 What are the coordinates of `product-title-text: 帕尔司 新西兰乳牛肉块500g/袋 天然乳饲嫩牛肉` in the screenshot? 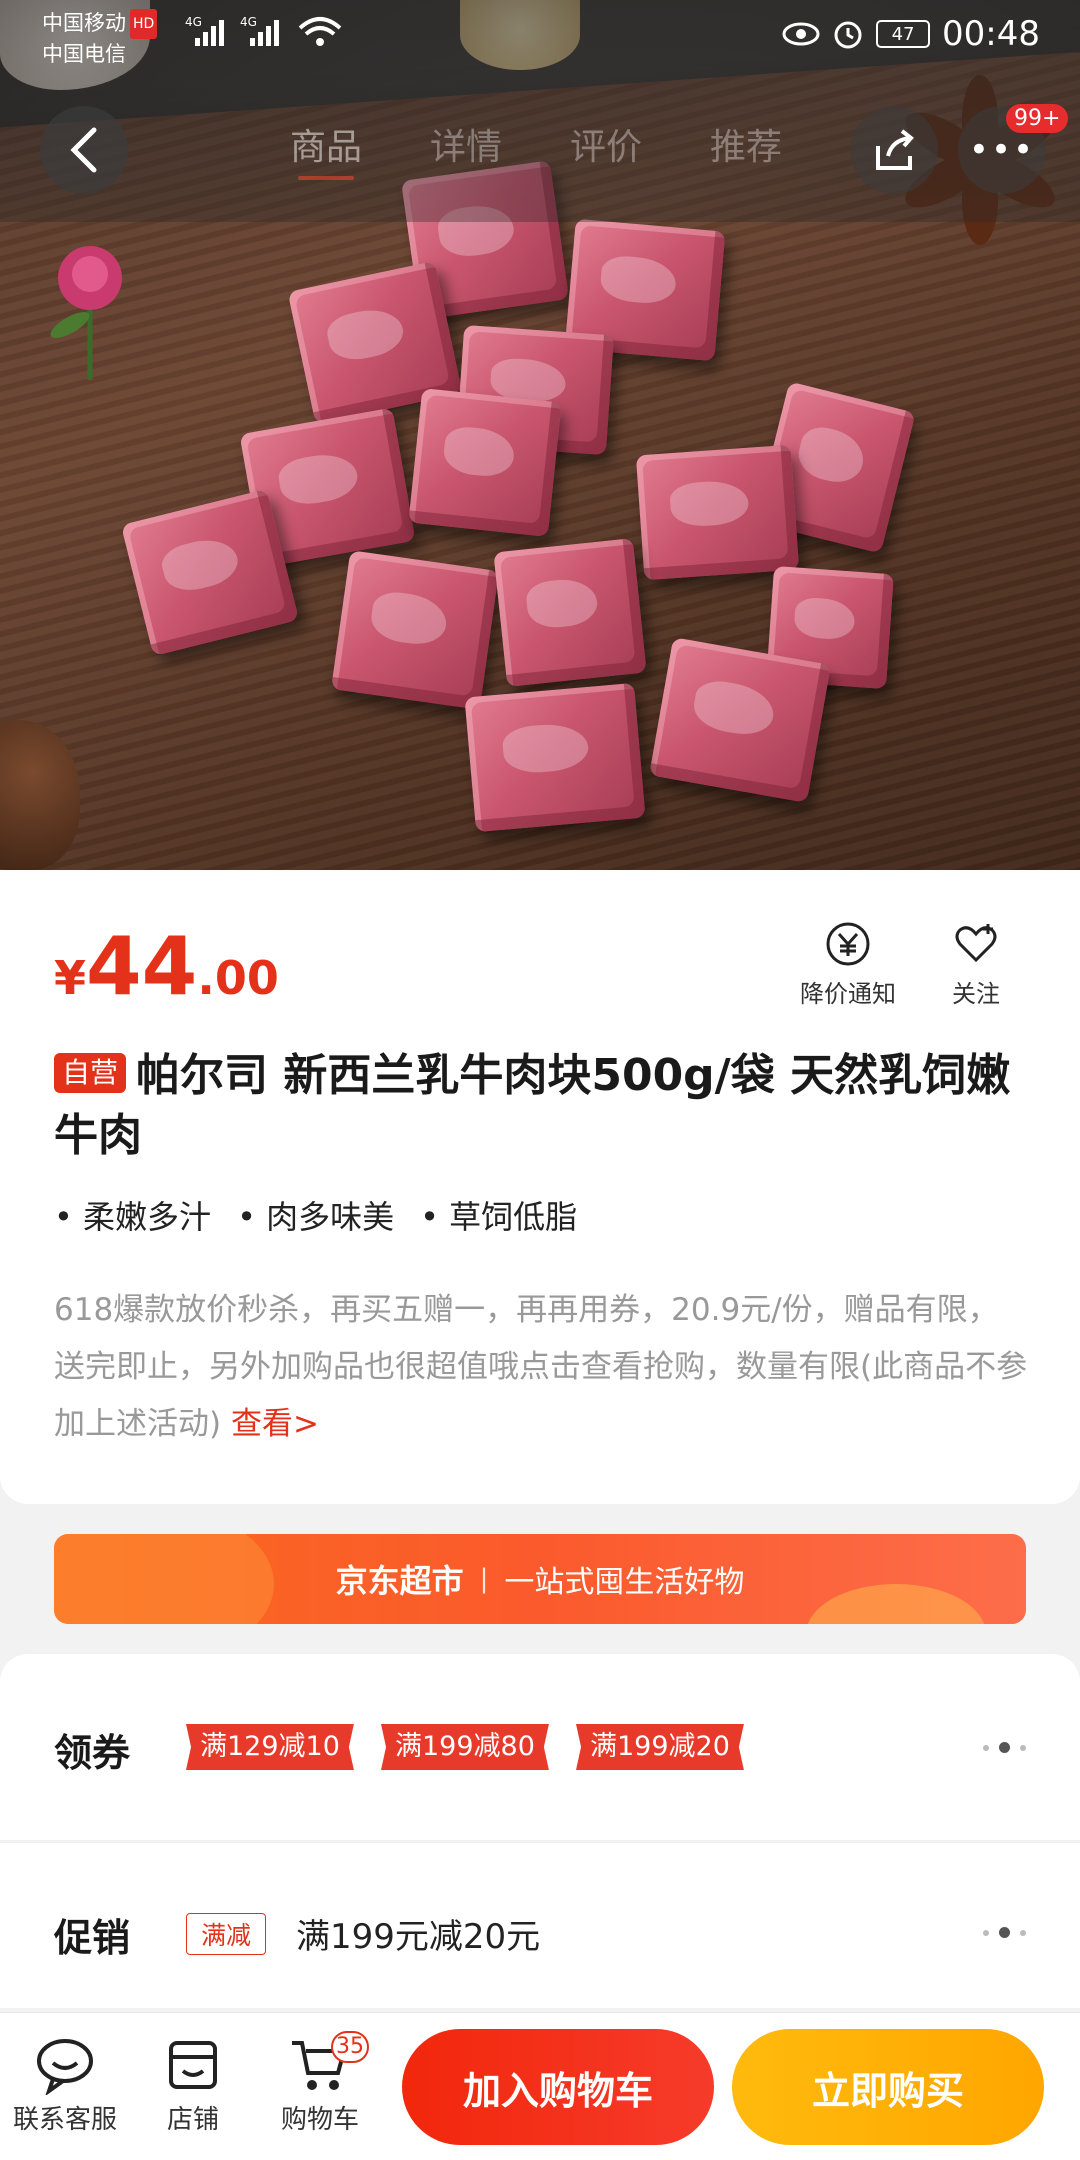 It's located at (532, 1105).